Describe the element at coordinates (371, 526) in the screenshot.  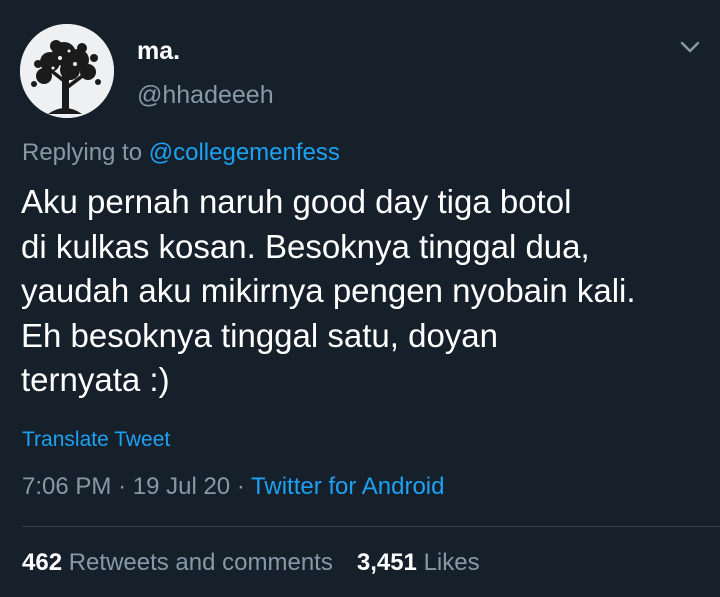
I see `divider` at that location.